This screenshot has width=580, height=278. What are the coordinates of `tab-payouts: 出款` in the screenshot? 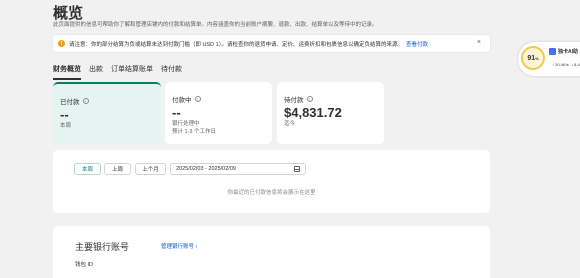 It's located at (96, 72).